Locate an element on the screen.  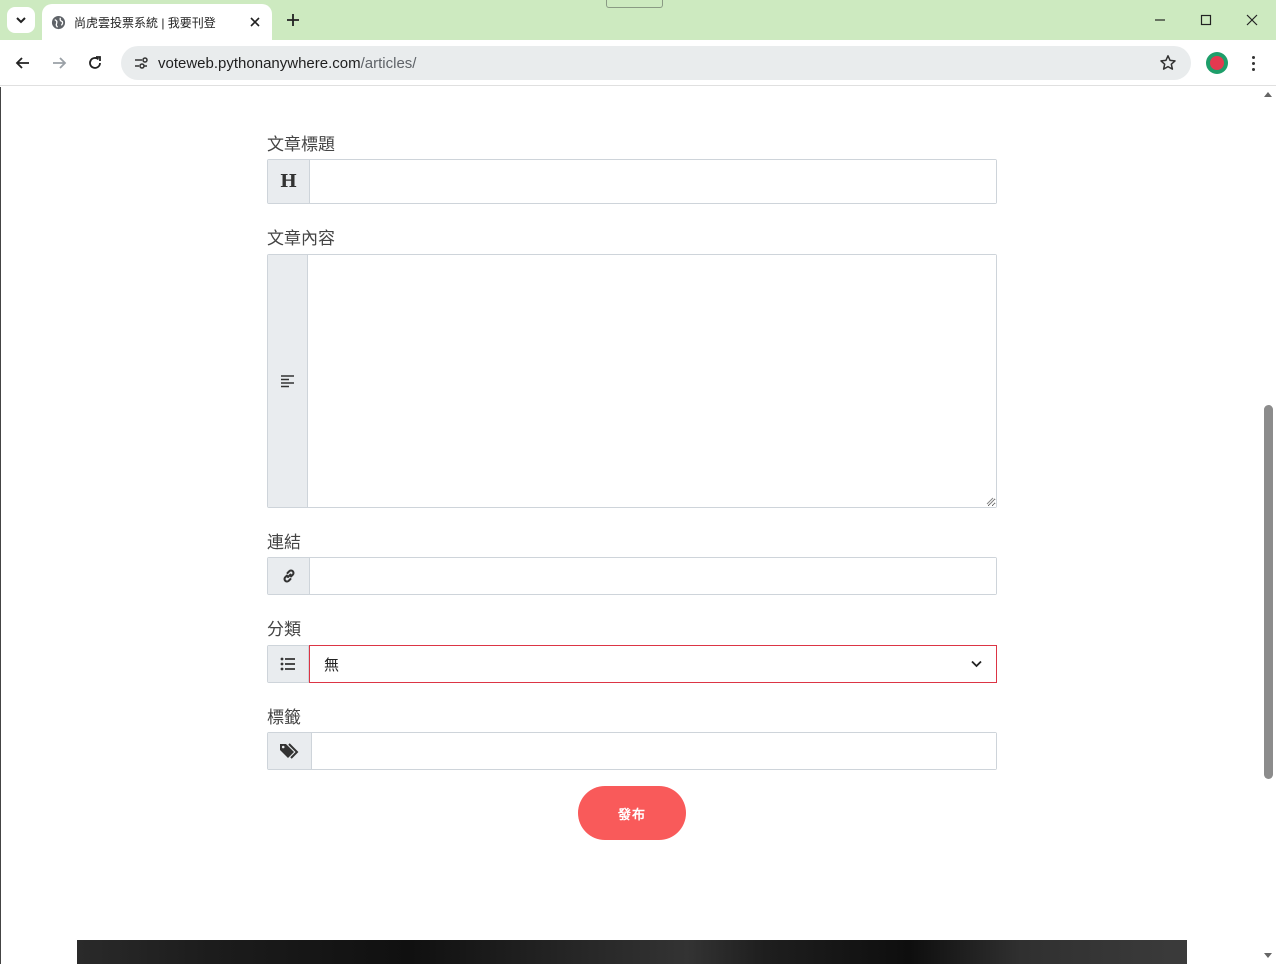
reload-icon is located at coordinates (95, 62).